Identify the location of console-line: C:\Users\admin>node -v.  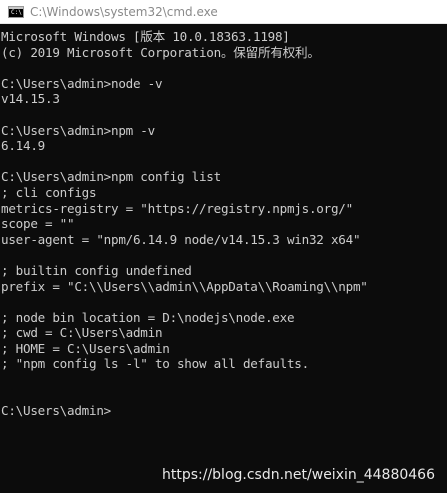
(82, 83).